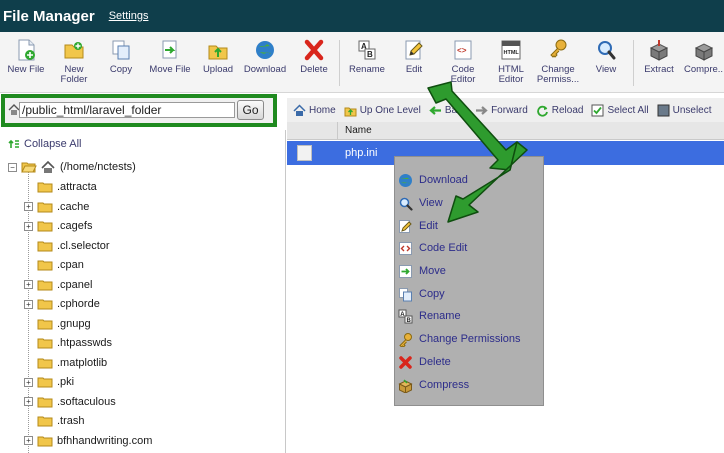 The height and width of the screenshot is (453, 724). What do you see at coordinates (382, 110) in the screenshot?
I see `up-one-level-button: Up One Level` at bounding box center [382, 110].